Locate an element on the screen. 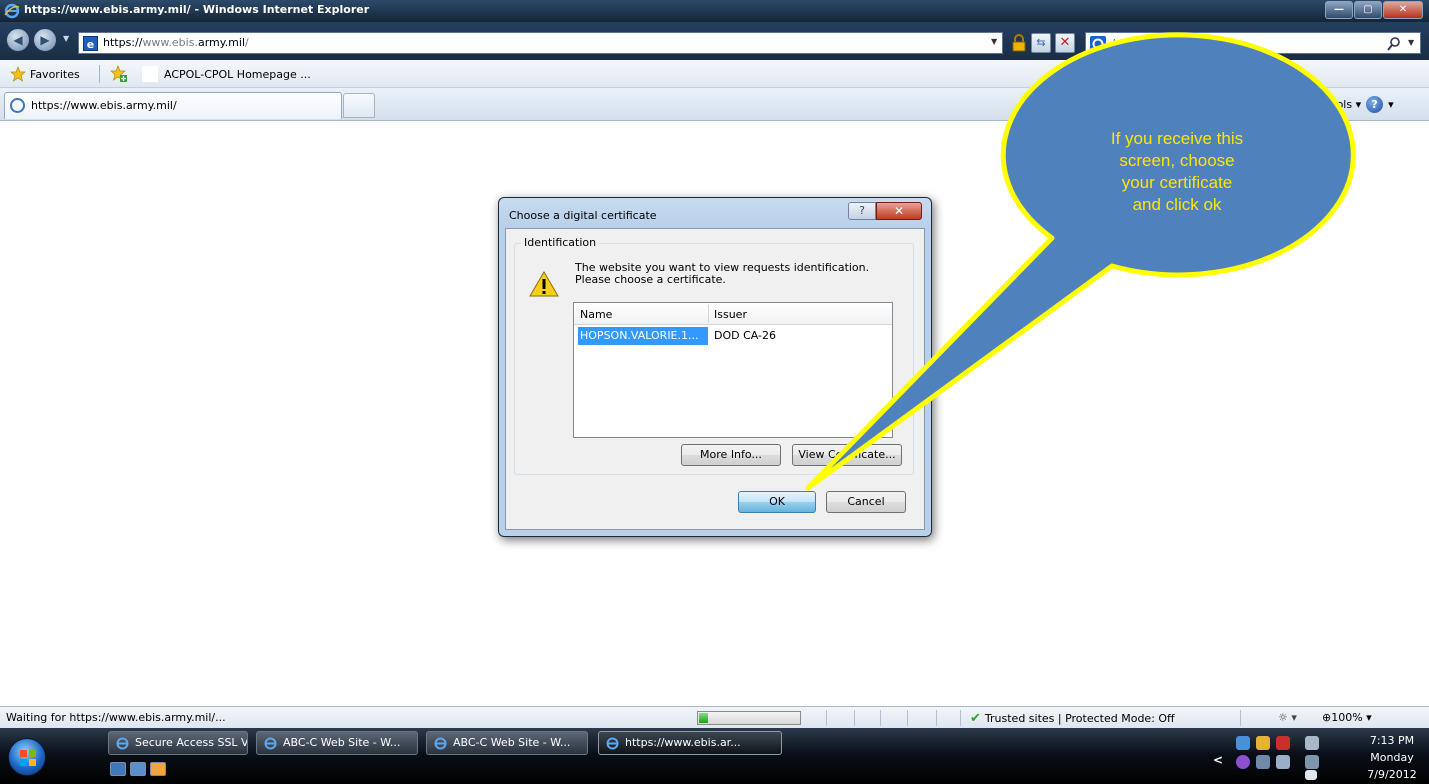 This screenshot has height=784, width=1429. back-button: ◀ is located at coordinates (18, 40).